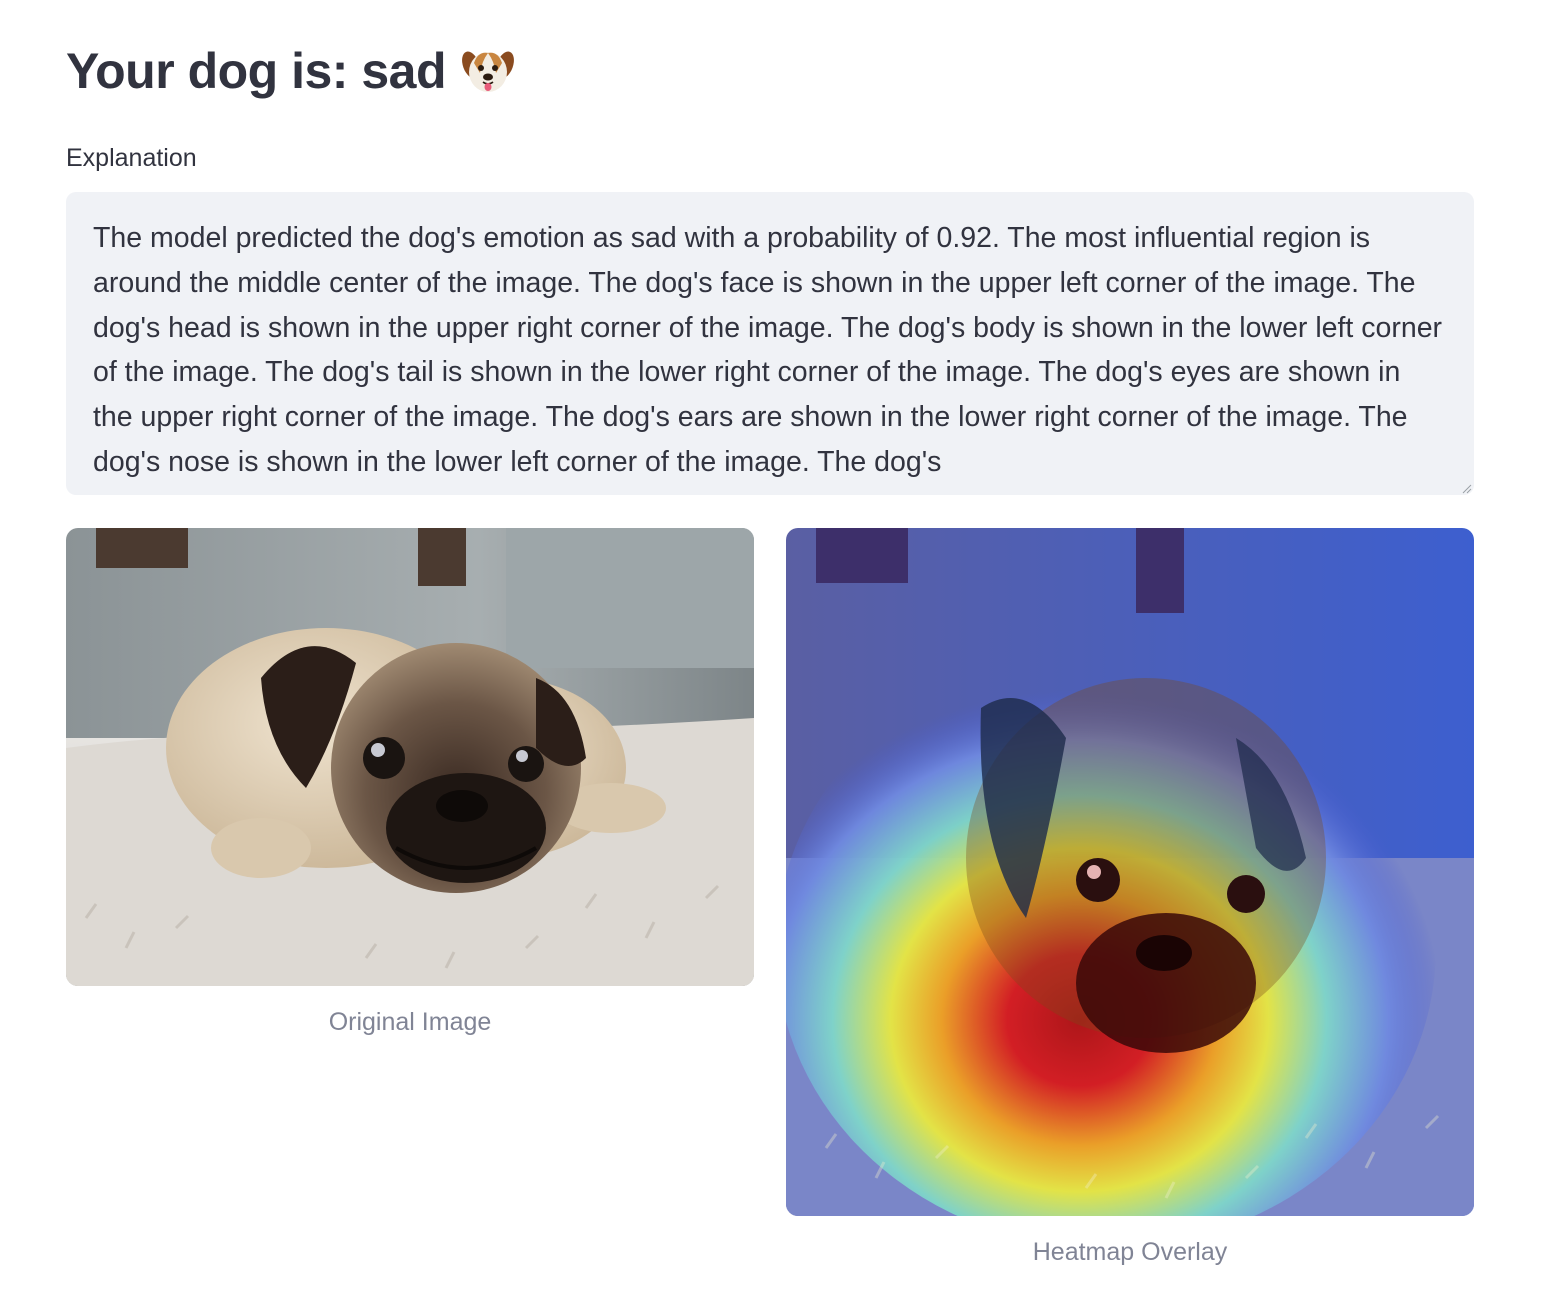 The height and width of the screenshot is (1304, 1552). Describe the element at coordinates (488, 71) in the screenshot. I see `dog-face-icon` at that location.